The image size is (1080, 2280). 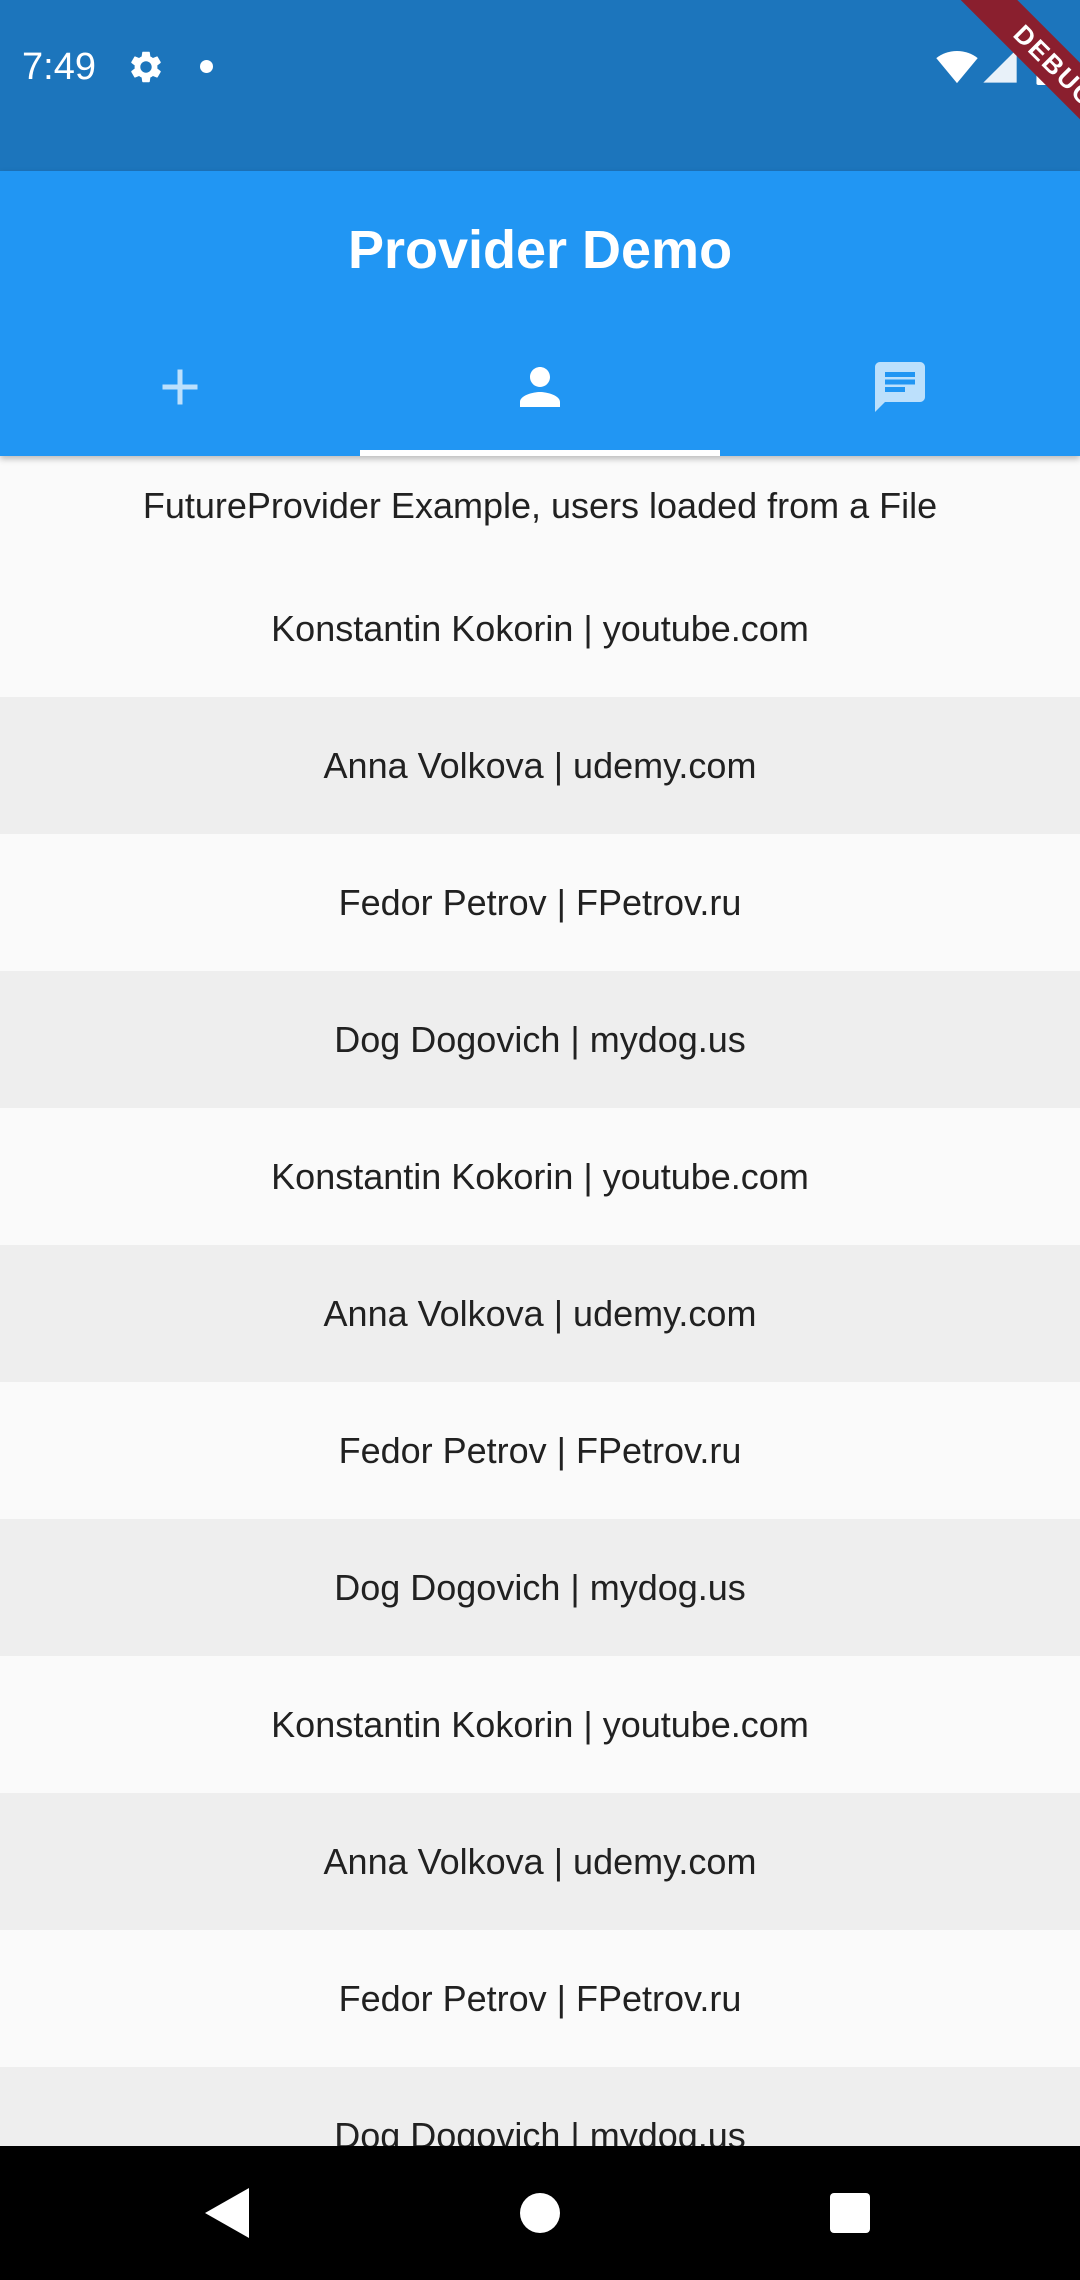 I want to click on gear-icon, so click(x=146, y=67).